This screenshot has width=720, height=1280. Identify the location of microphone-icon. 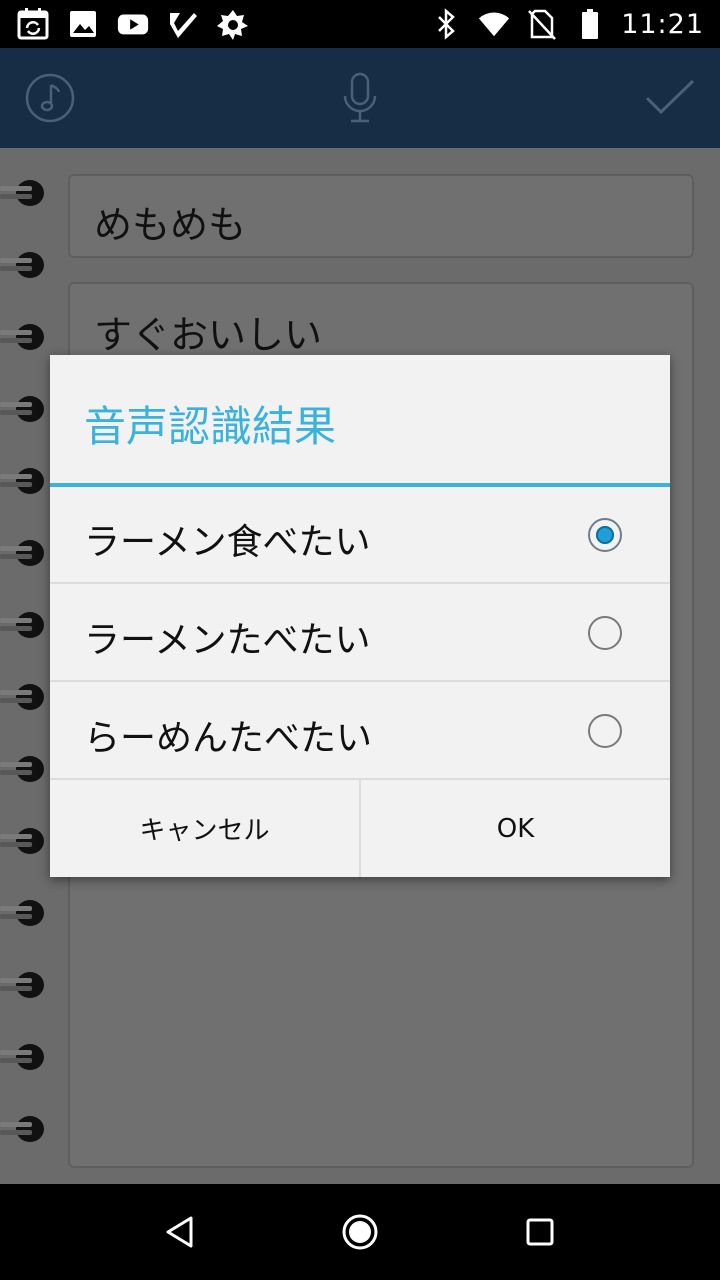
(360, 98).